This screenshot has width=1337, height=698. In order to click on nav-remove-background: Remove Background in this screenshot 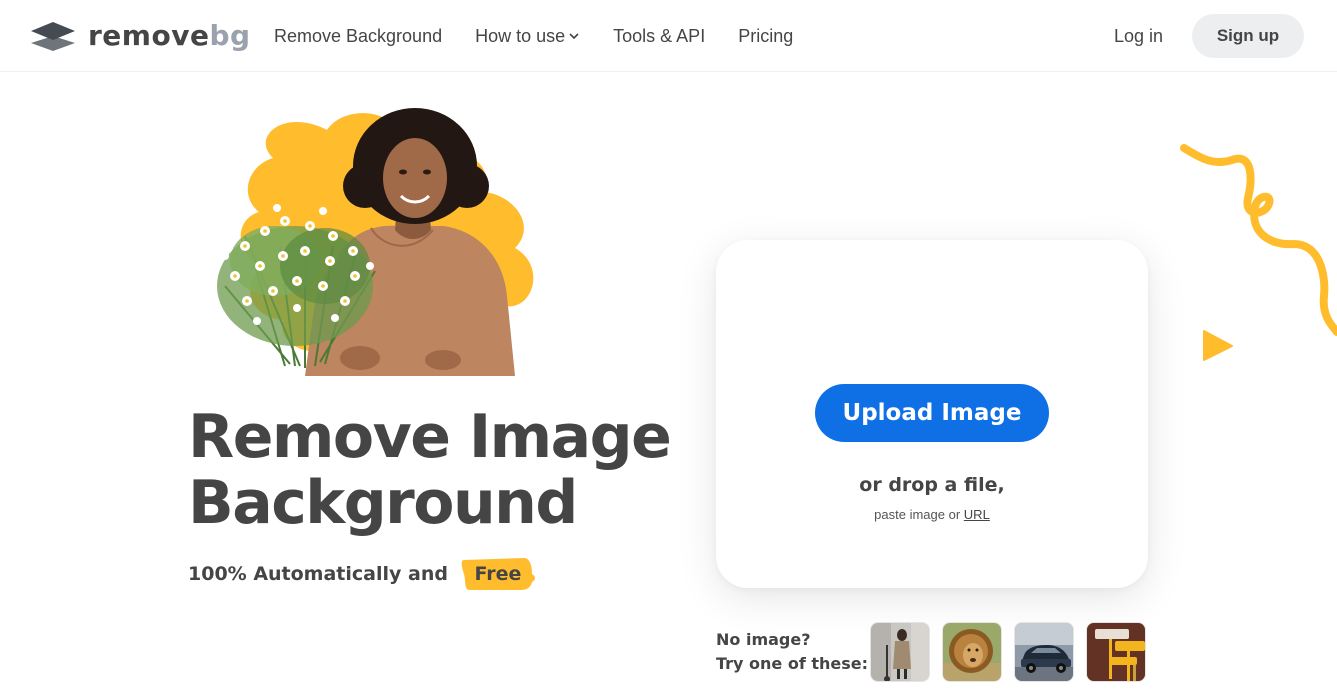, I will do `click(358, 36)`.